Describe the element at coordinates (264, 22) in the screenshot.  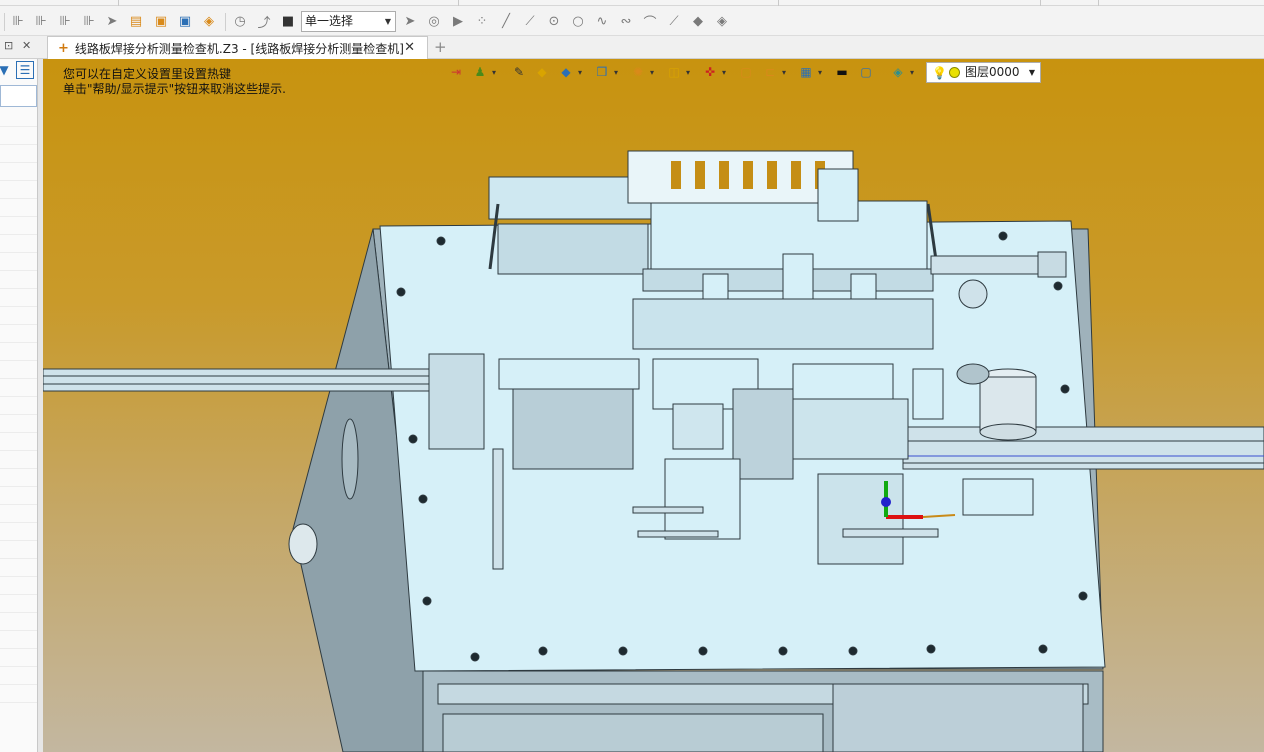
I see `curve-icon: ⤴` at that location.